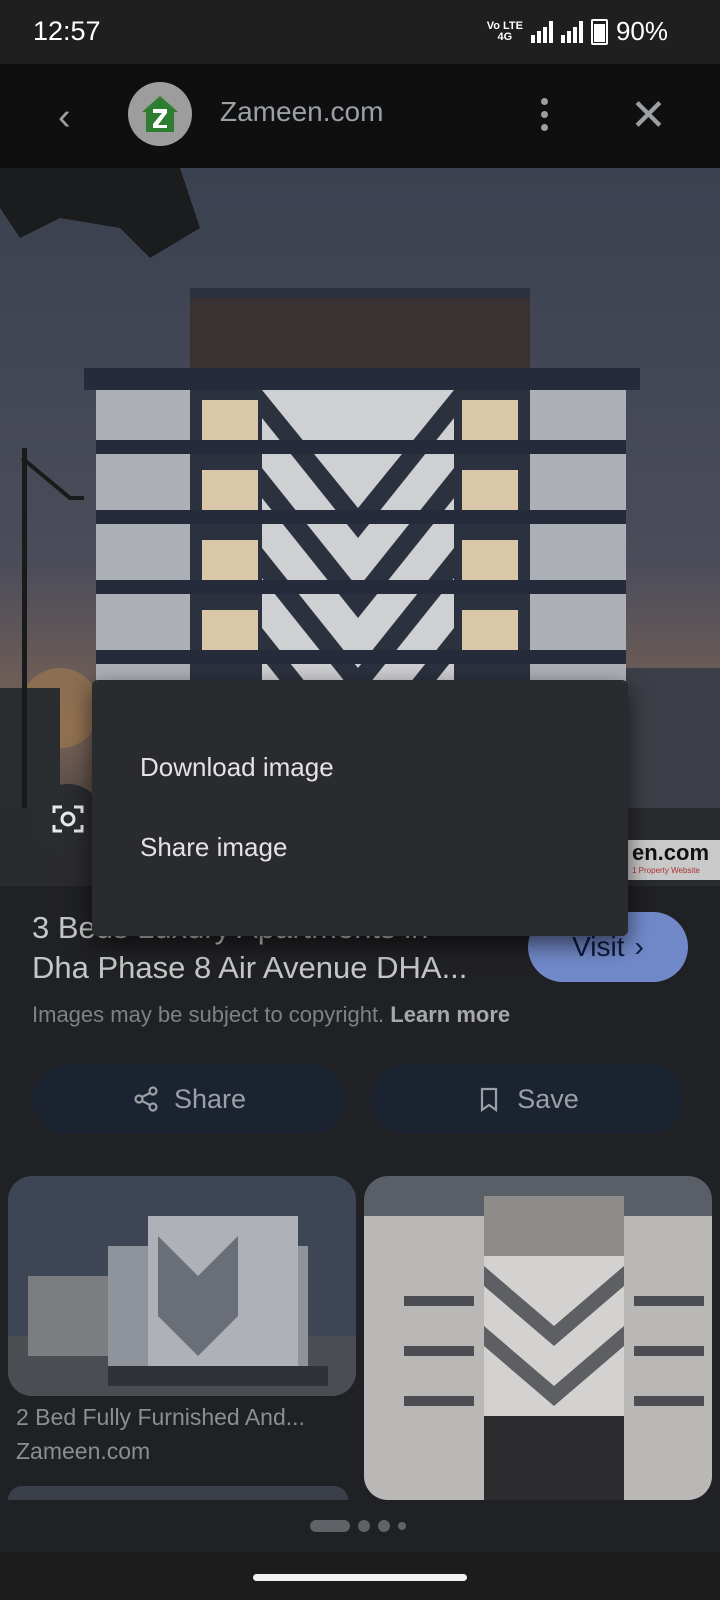 This screenshot has height=1600, width=720. Describe the element at coordinates (330, 1526) in the screenshot. I see `pager-dot-active` at that location.